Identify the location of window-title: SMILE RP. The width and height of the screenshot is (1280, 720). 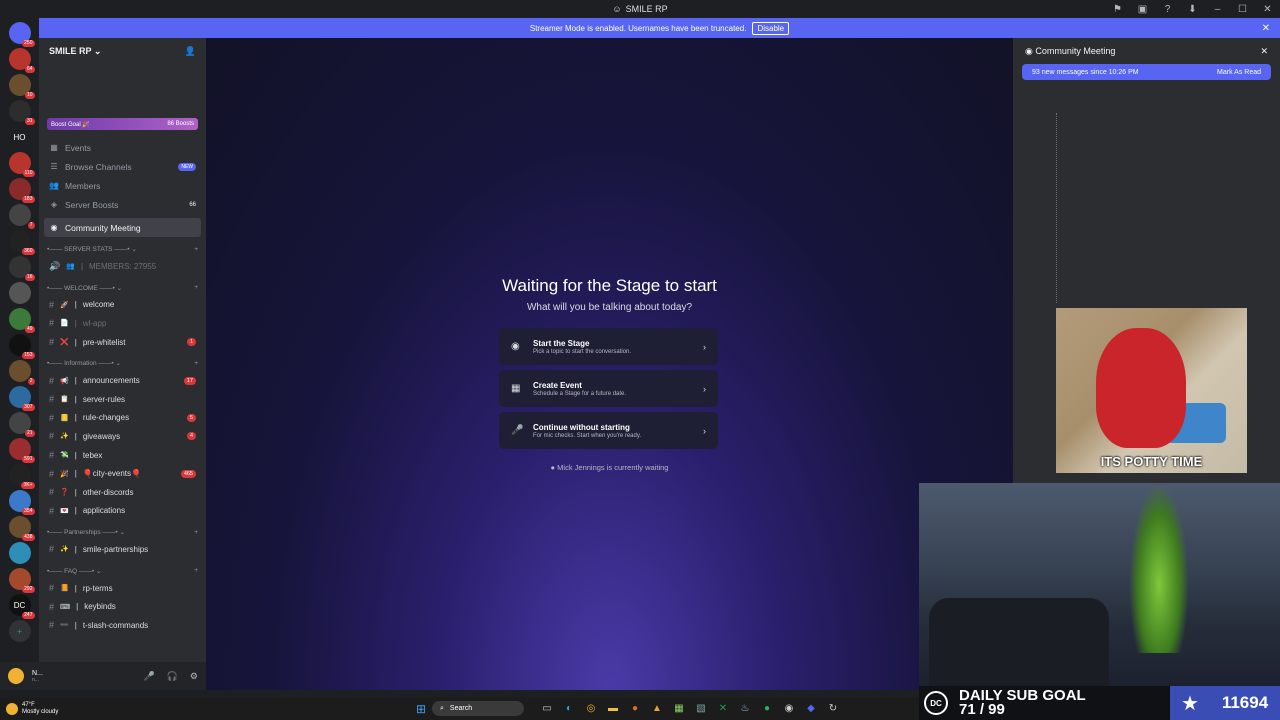
(646, 9).